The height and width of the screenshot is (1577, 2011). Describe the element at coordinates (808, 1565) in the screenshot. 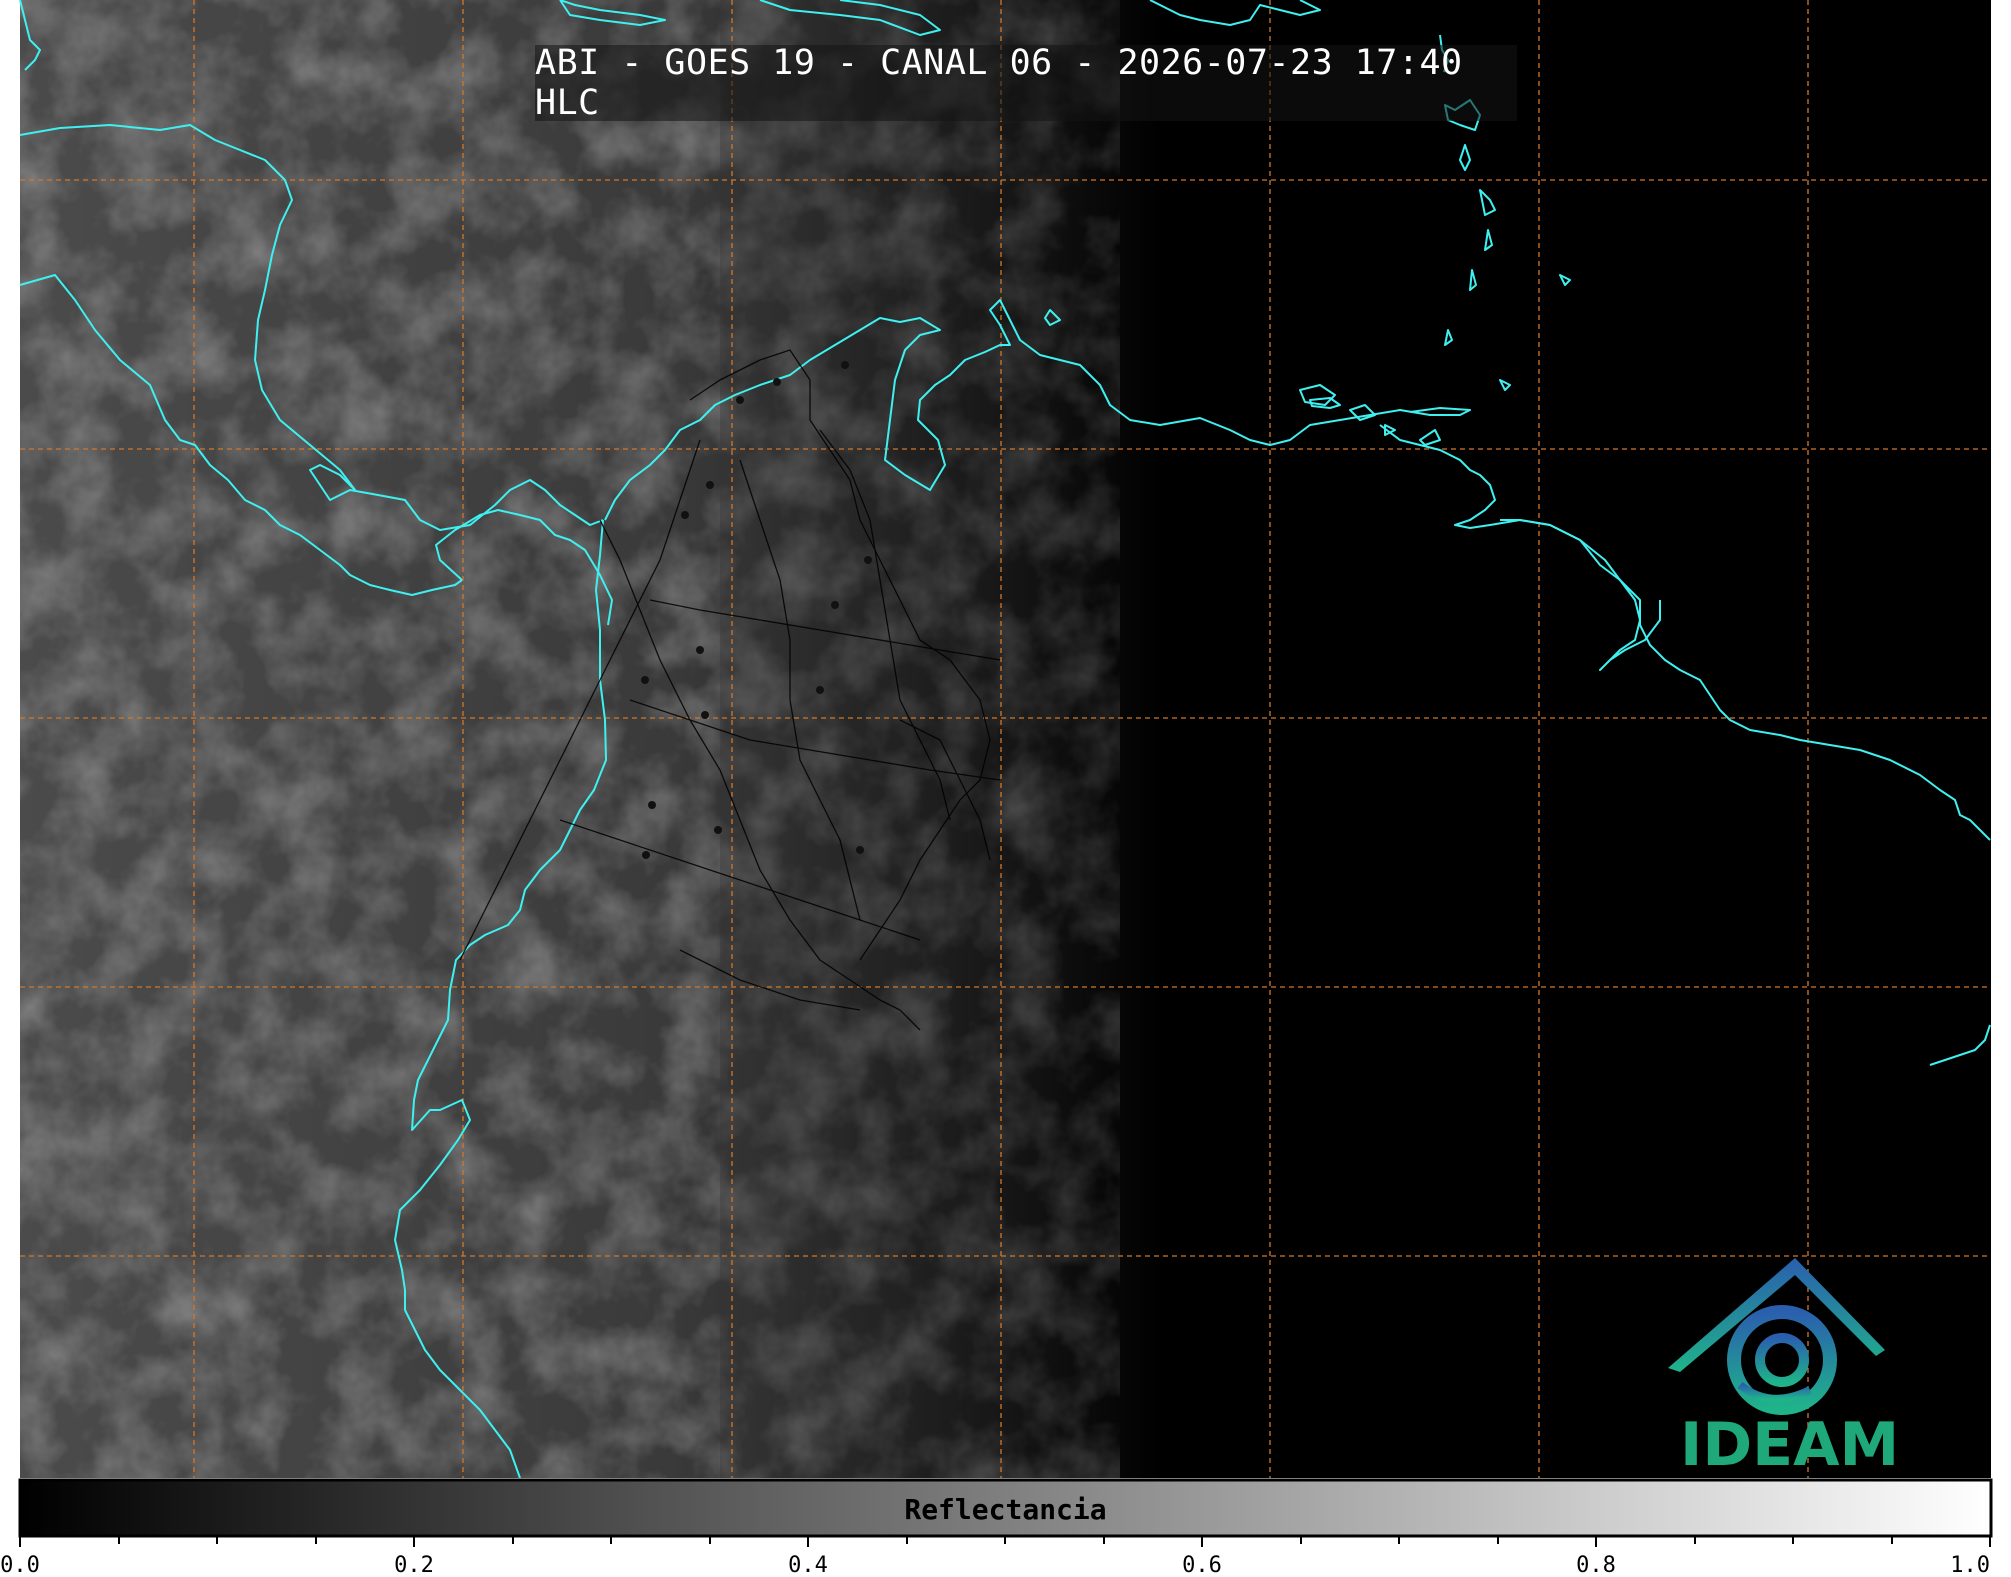

I see `colorbar-tick-2: 0.4` at that location.